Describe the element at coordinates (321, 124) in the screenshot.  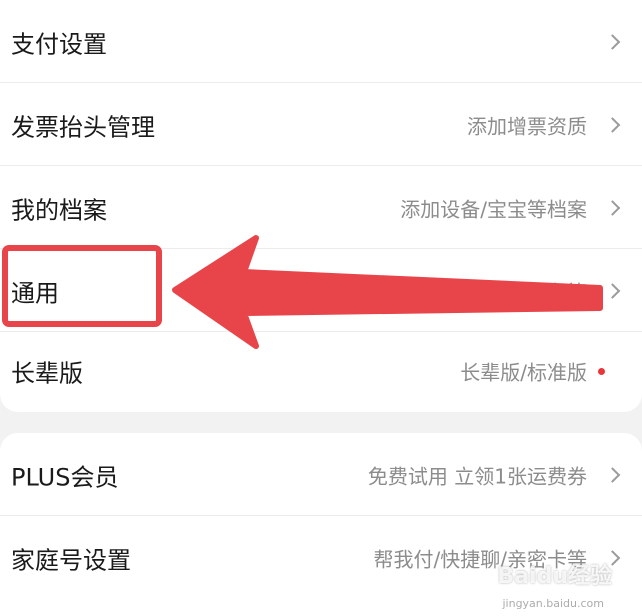
I see `settings-row-invoice-title: 发票抬头管理 添加增票资质` at that location.